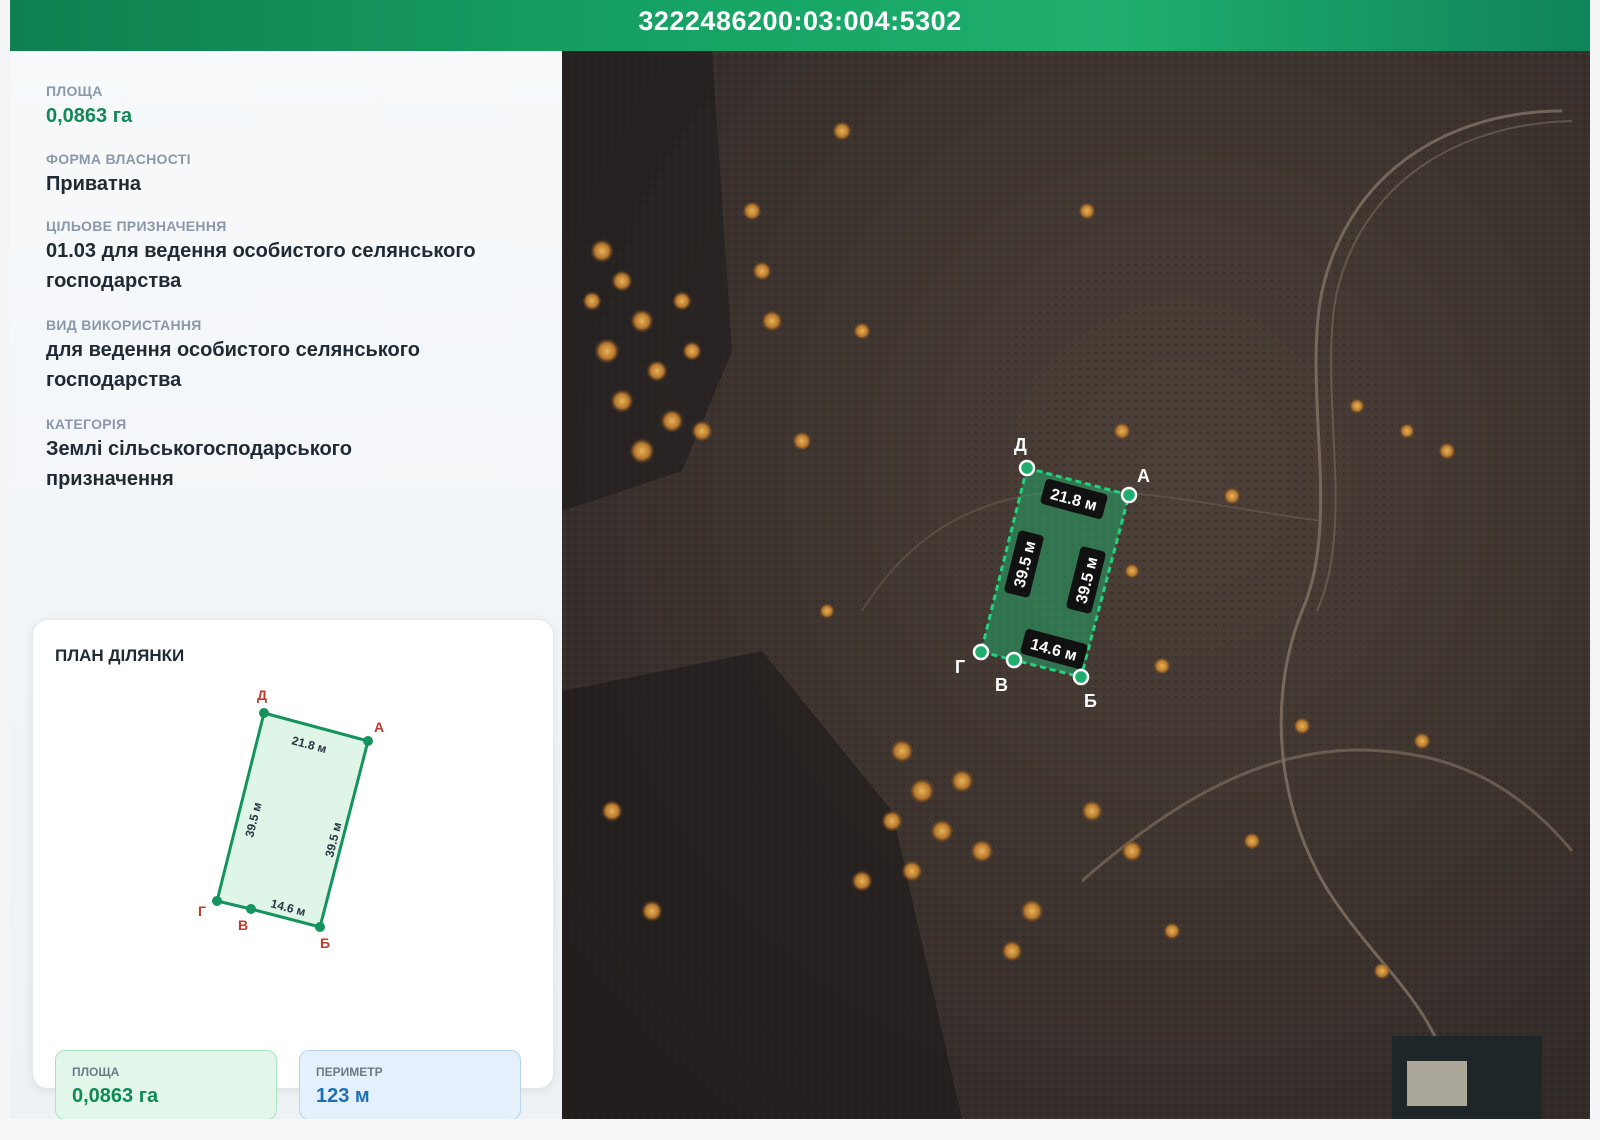 The width and height of the screenshot is (1600, 1140). I want to click on plan-perimeter-value: 123 м, so click(343, 1096).